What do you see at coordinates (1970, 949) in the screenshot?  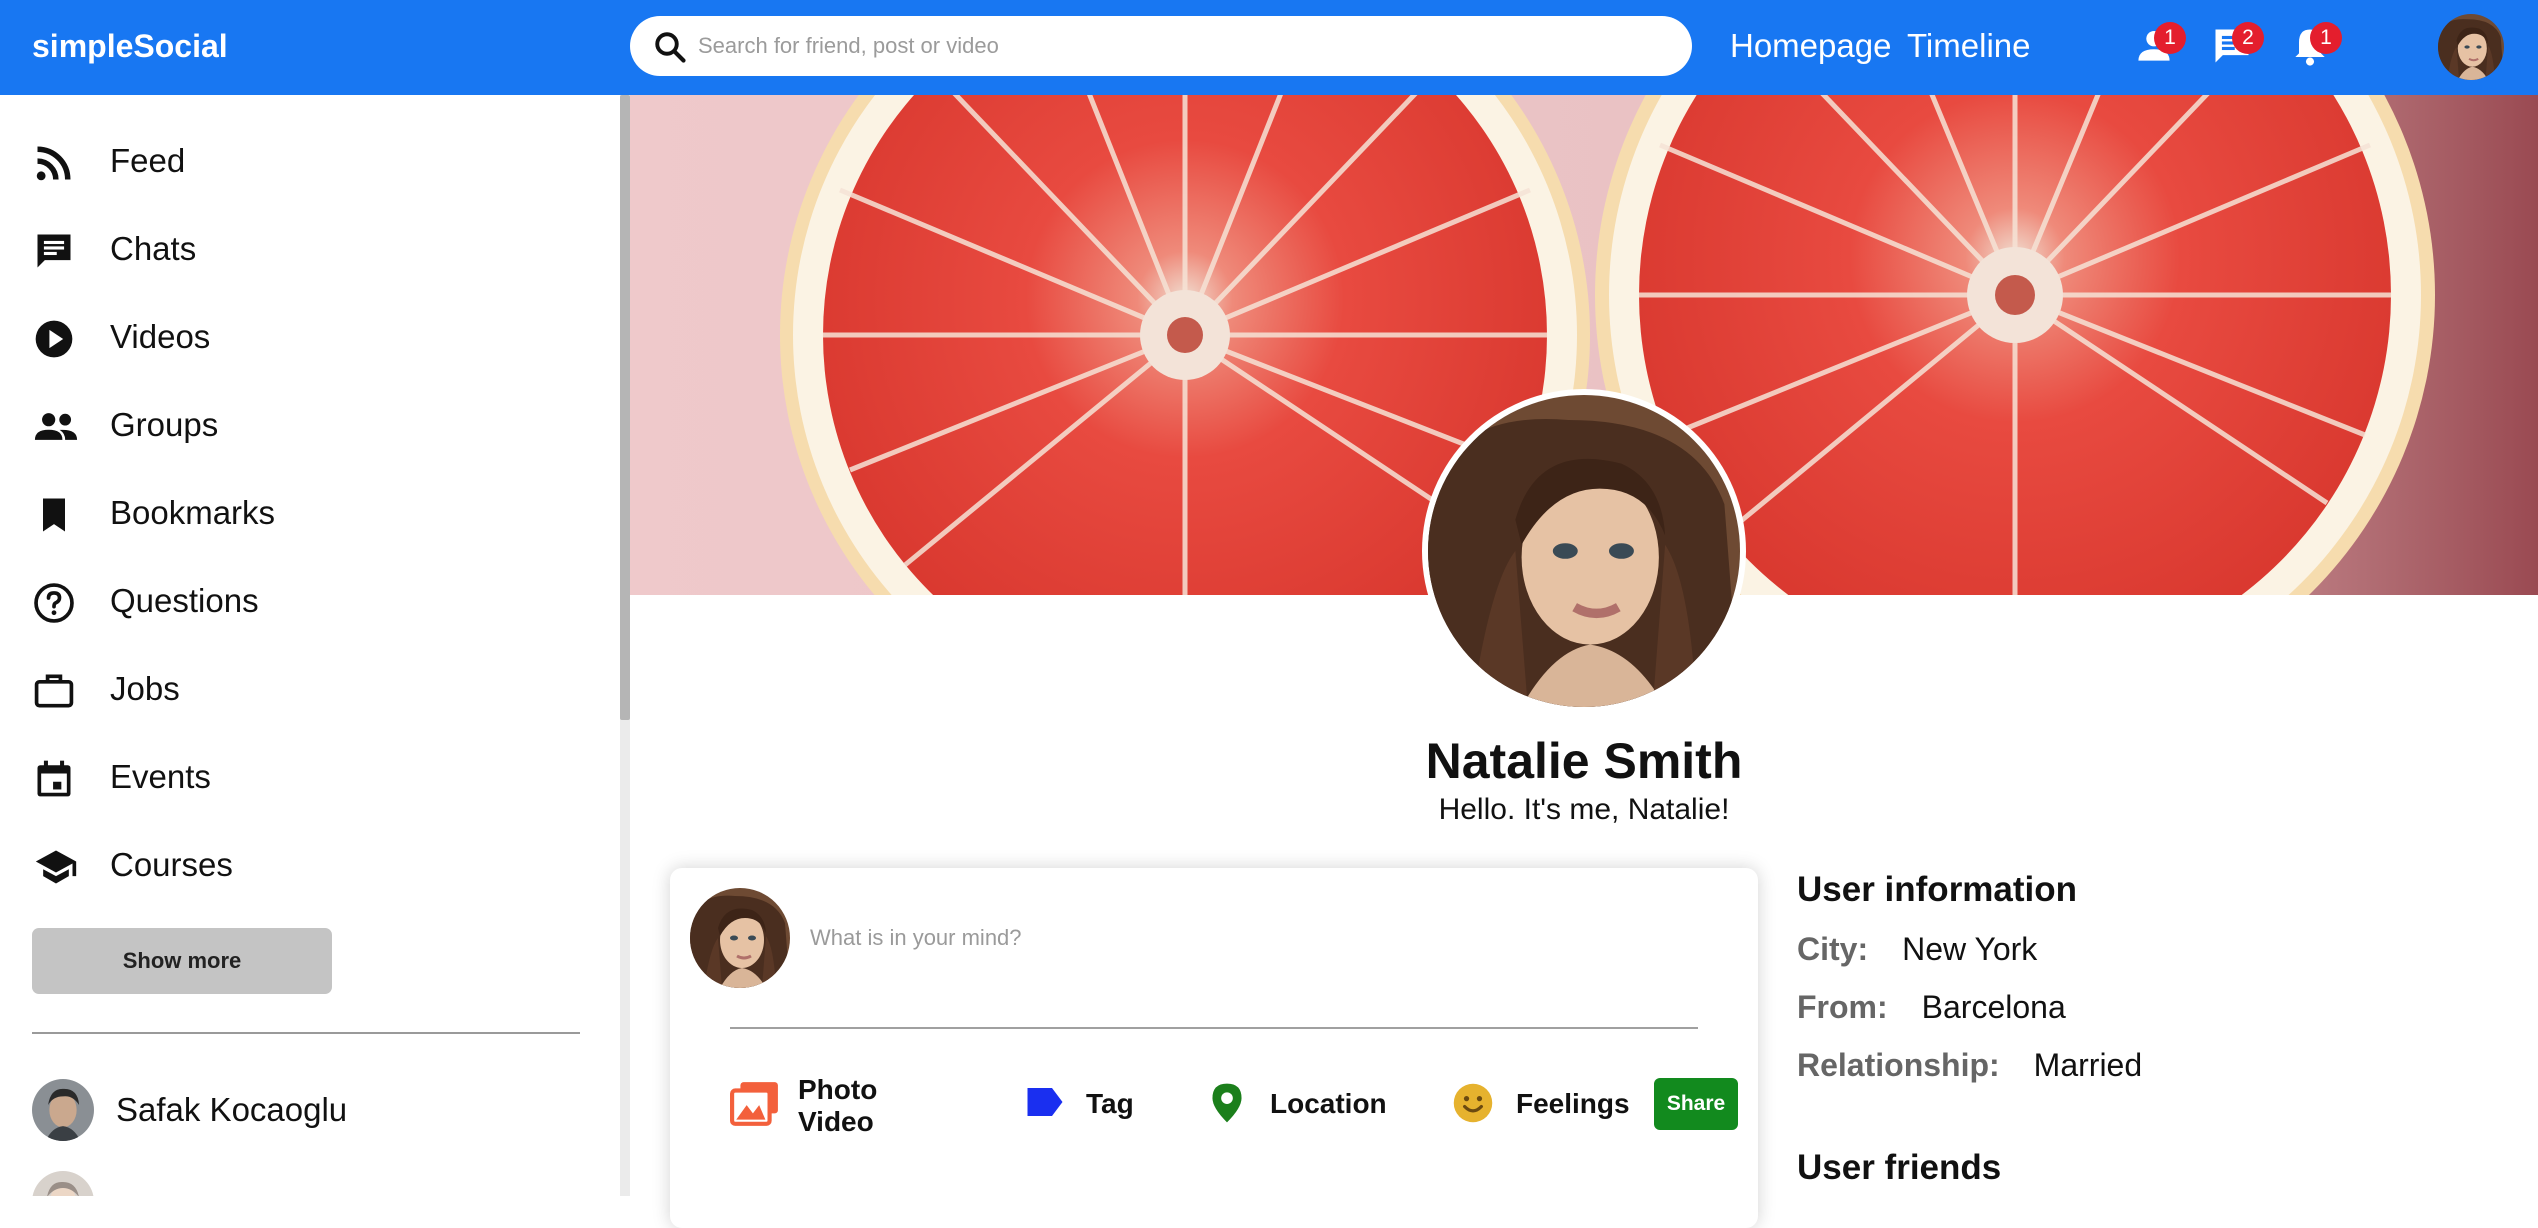 I see `info-value: New York` at bounding box center [1970, 949].